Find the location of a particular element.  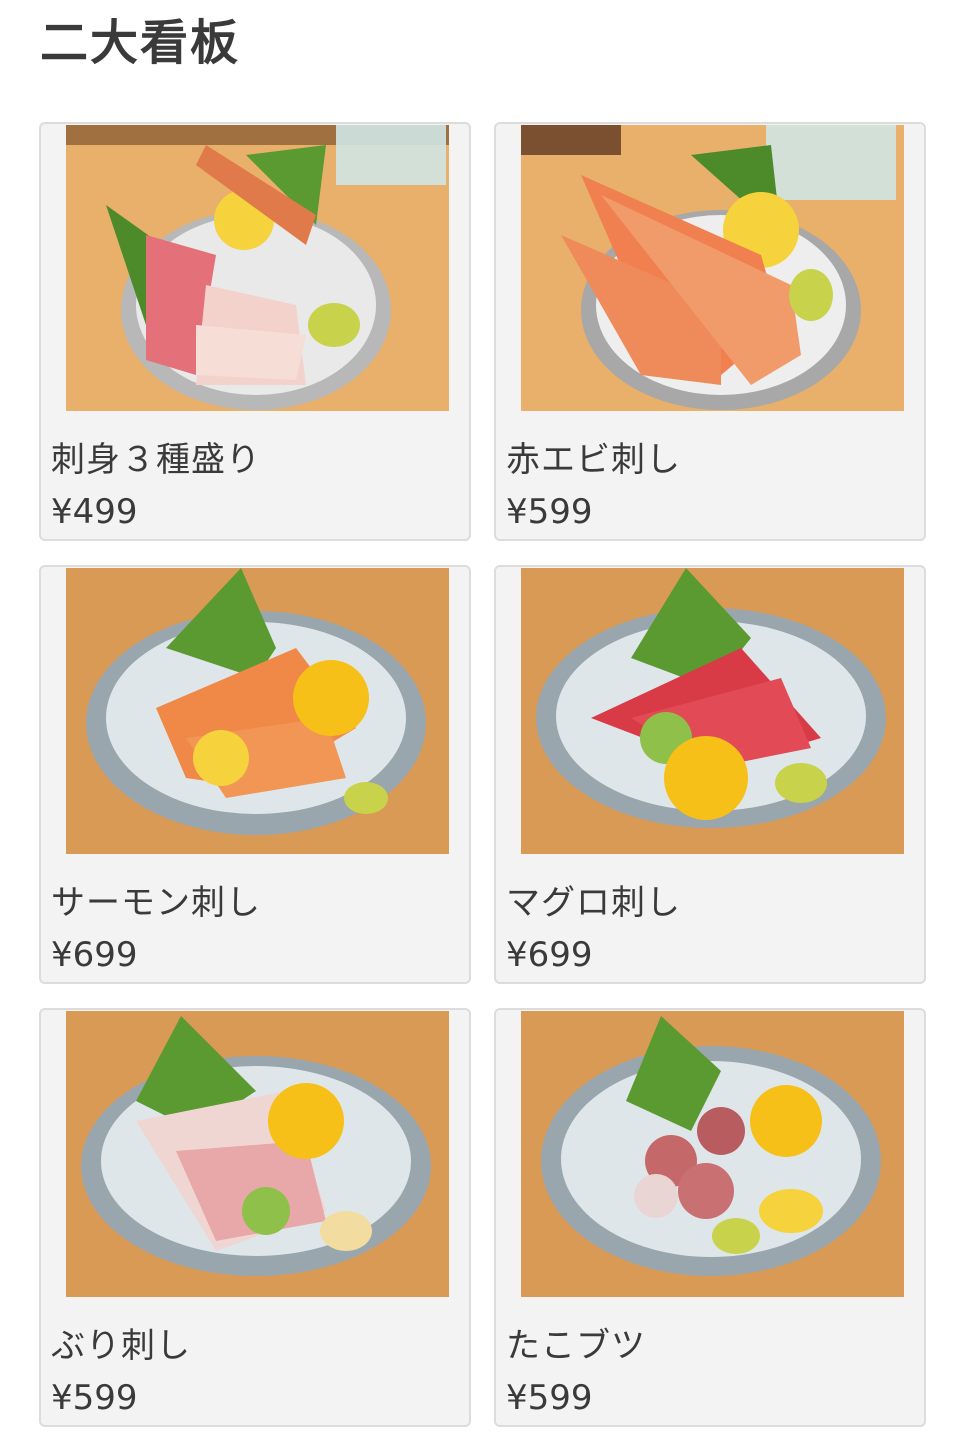

red-shrimp-sashimi-photo is located at coordinates (712, 268).